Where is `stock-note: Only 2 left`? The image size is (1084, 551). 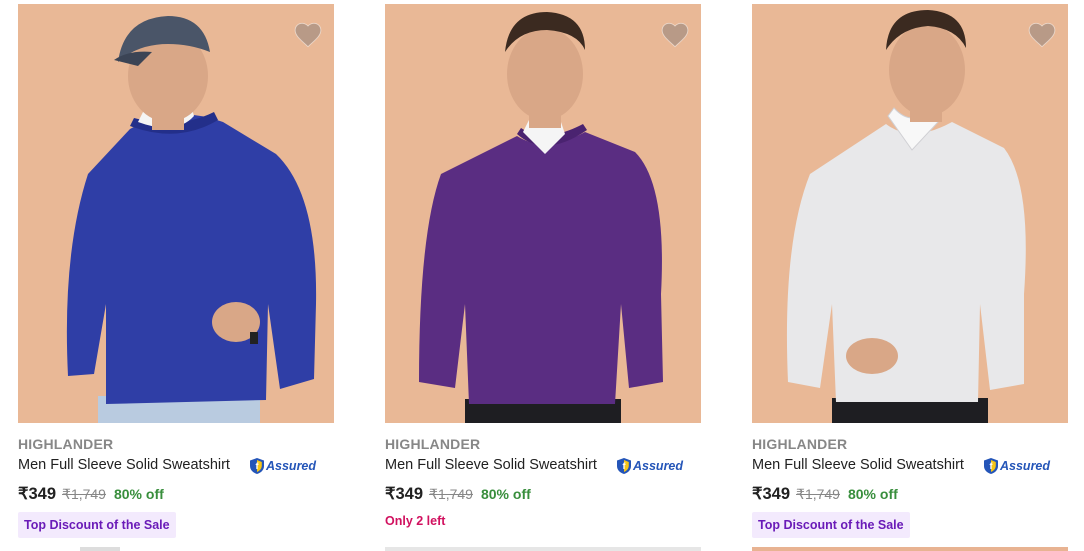 stock-note: Only 2 left is located at coordinates (415, 521).